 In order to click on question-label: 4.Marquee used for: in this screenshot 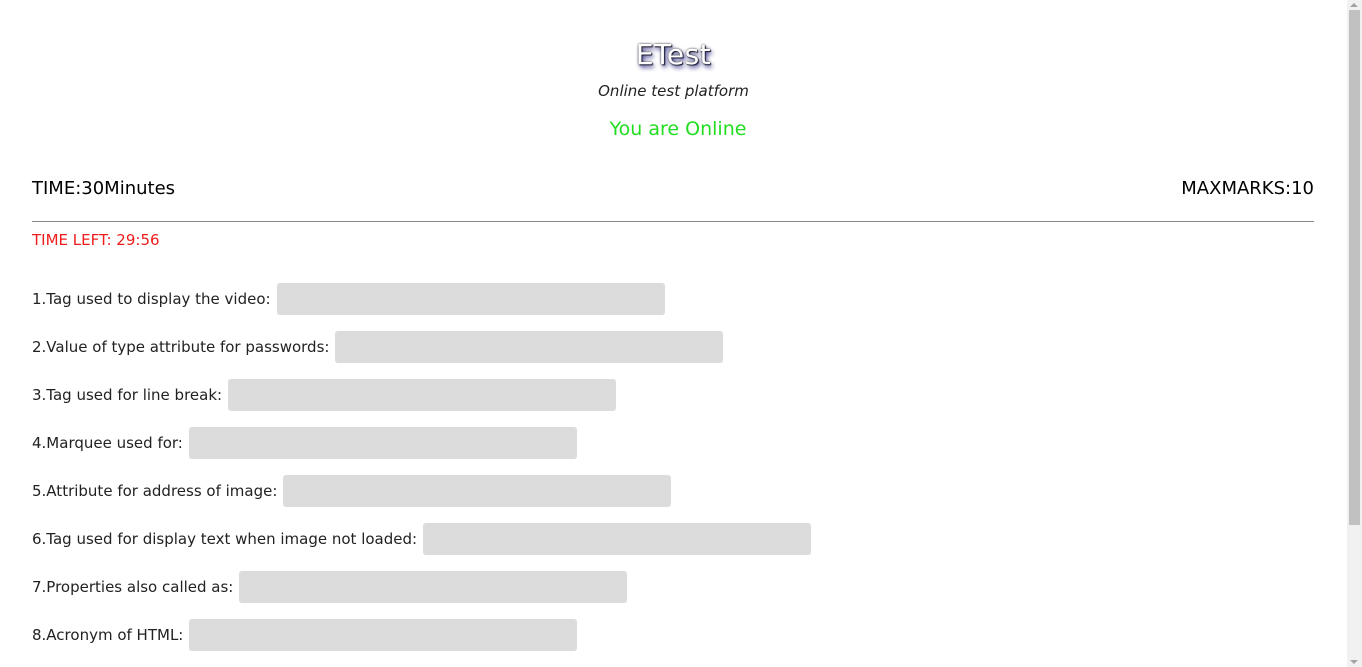, I will do `click(107, 443)`.